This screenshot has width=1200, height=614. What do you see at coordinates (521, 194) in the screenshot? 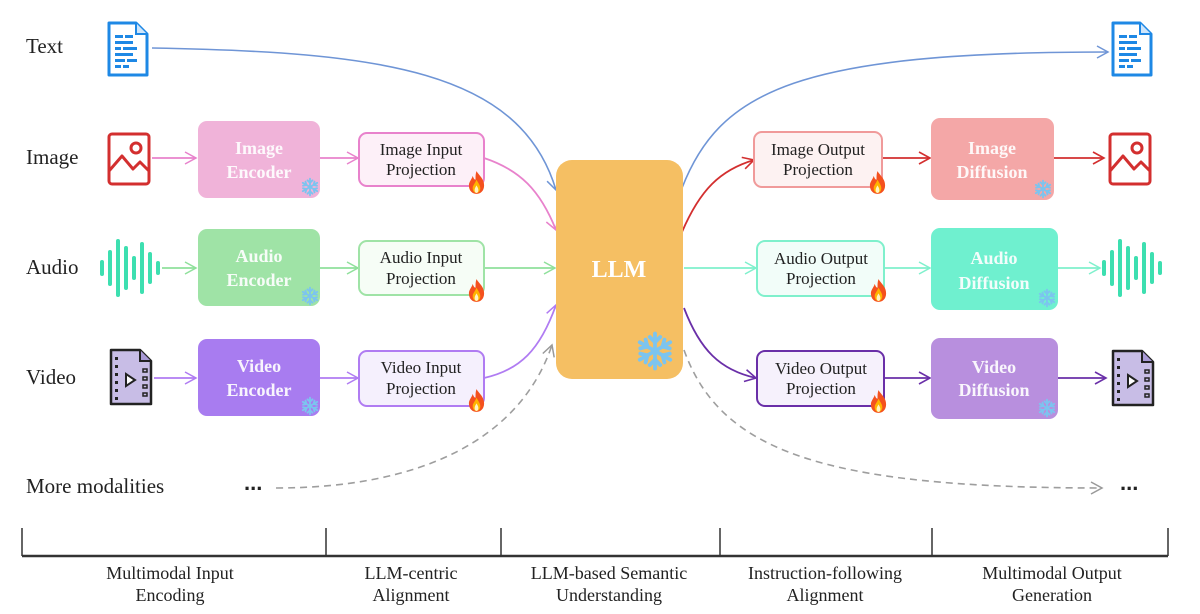
I see `image-projection-to-llm-arrow` at bounding box center [521, 194].